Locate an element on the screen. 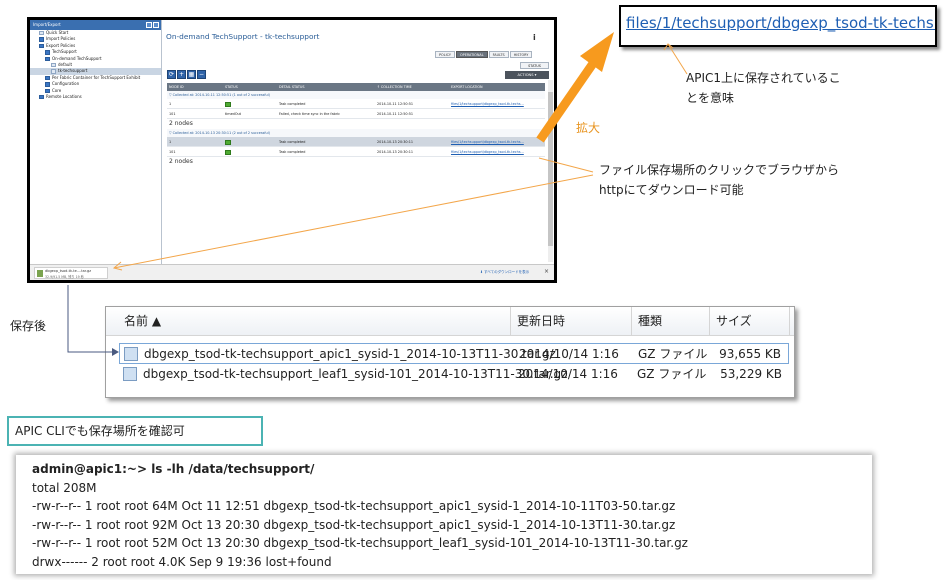 This screenshot has height=580, width=949. col-node-id: NODE ID is located at coordinates (176, 87).